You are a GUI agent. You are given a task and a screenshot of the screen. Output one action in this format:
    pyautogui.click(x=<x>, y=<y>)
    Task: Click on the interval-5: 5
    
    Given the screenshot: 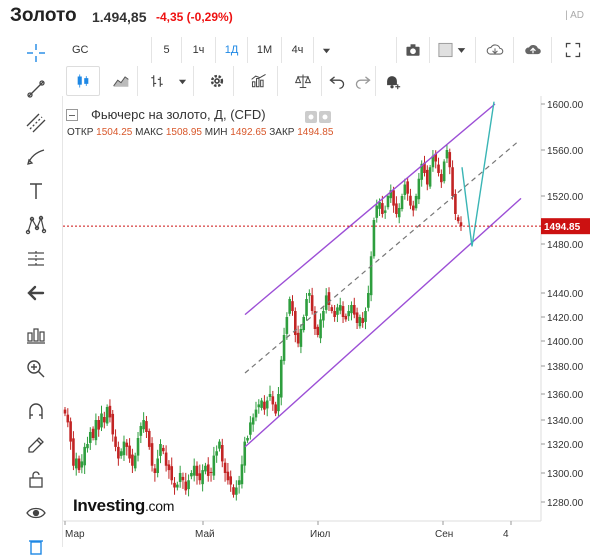 What is the action you would take?
    pyautogui.click(x=167, y=50)
    